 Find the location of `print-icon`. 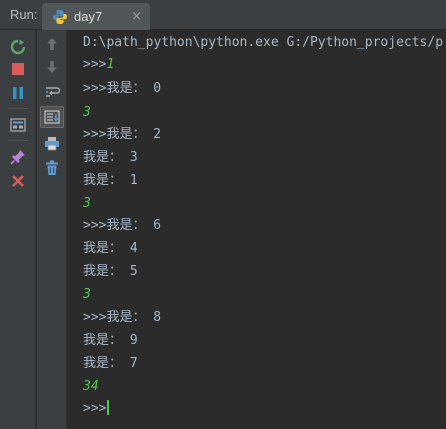

print-icon is located at coordinates (52, 143).